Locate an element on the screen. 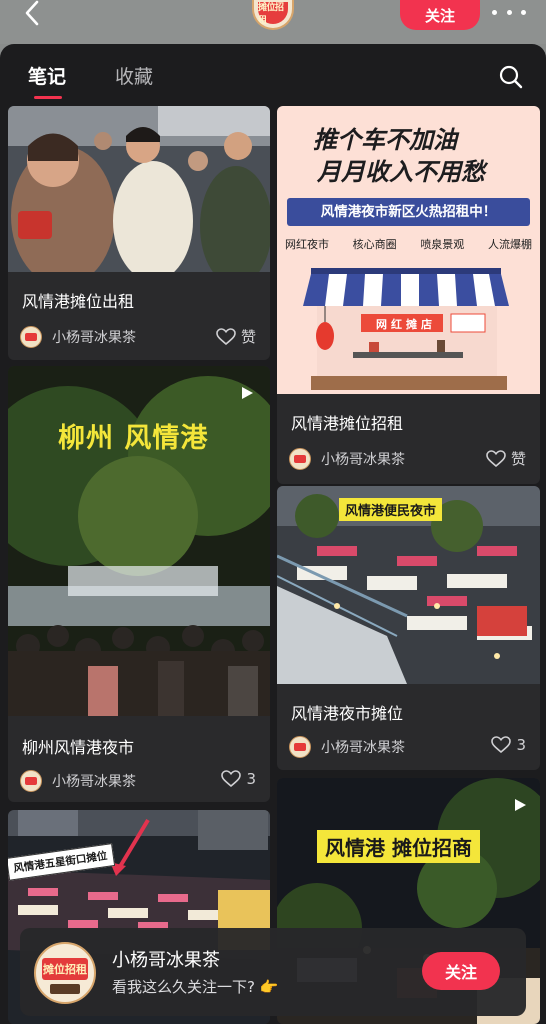 The width and height of the screenshot is (546, 1024). top-bar: 摊位招租 关注 is located at coordinates (273, 22).